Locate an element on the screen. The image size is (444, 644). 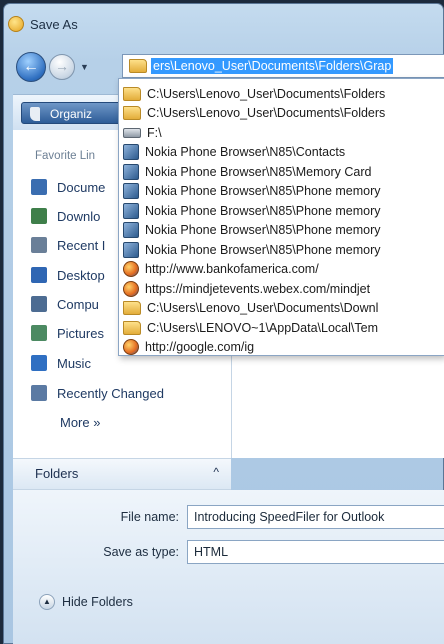
history-item: http://google.com/ig is located at coordinates (281, 346).